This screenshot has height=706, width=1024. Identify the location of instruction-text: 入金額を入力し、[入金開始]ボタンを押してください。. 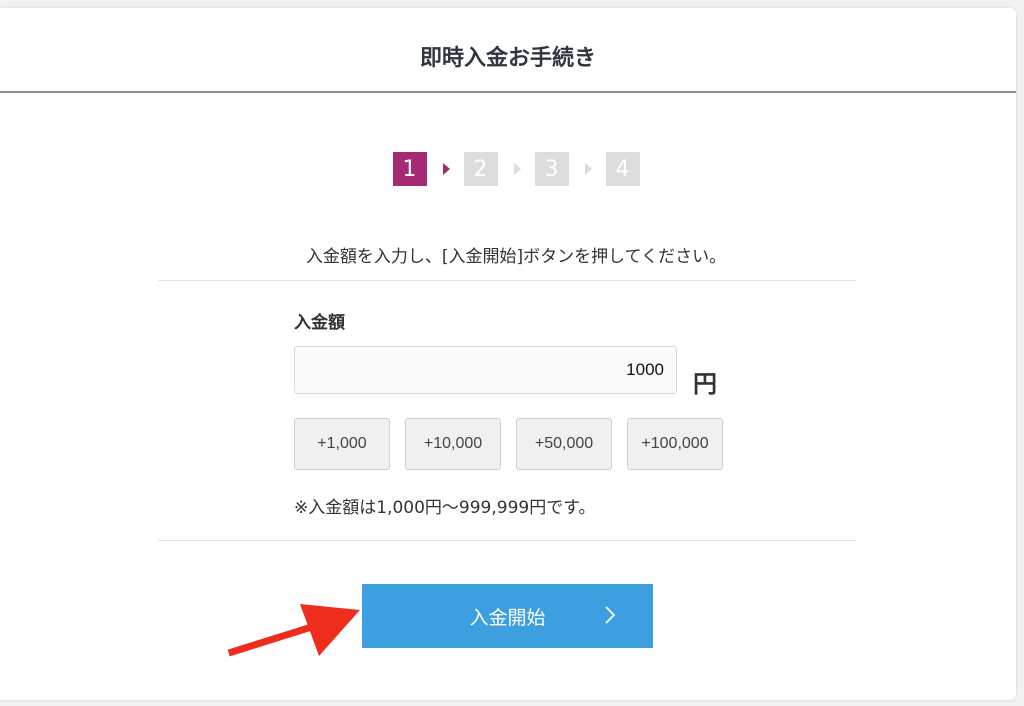
(516, 257).